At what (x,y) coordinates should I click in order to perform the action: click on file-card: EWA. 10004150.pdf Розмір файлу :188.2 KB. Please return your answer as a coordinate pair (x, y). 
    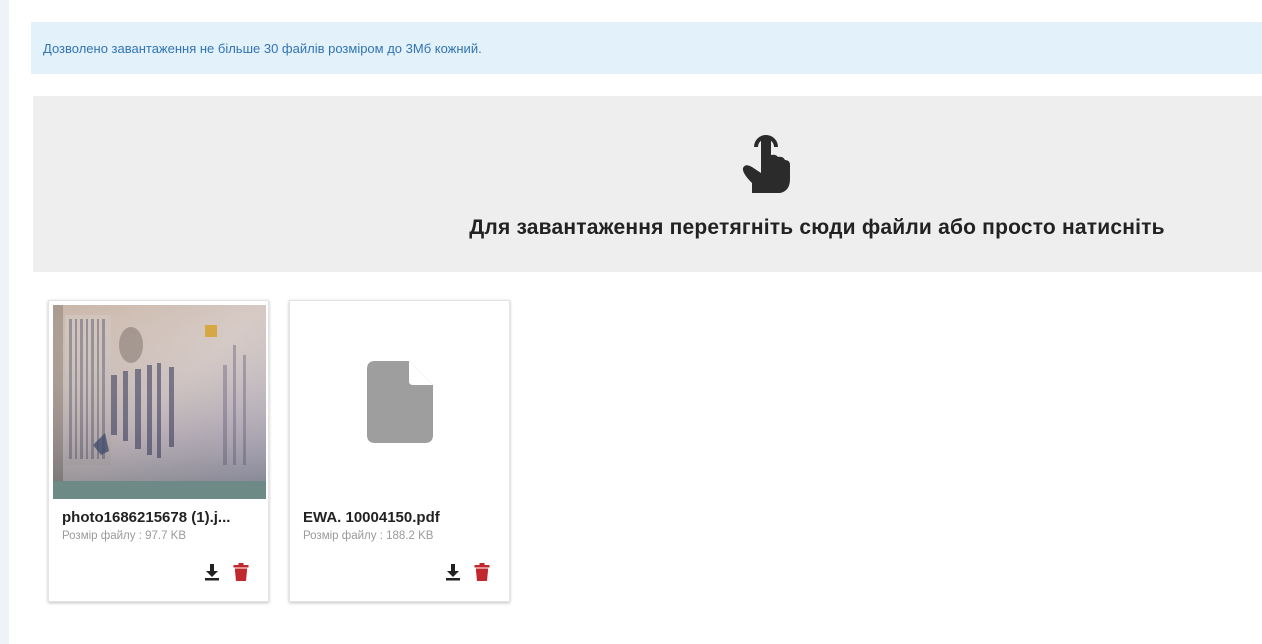
    Looking at the image, I should click on (399, 451).